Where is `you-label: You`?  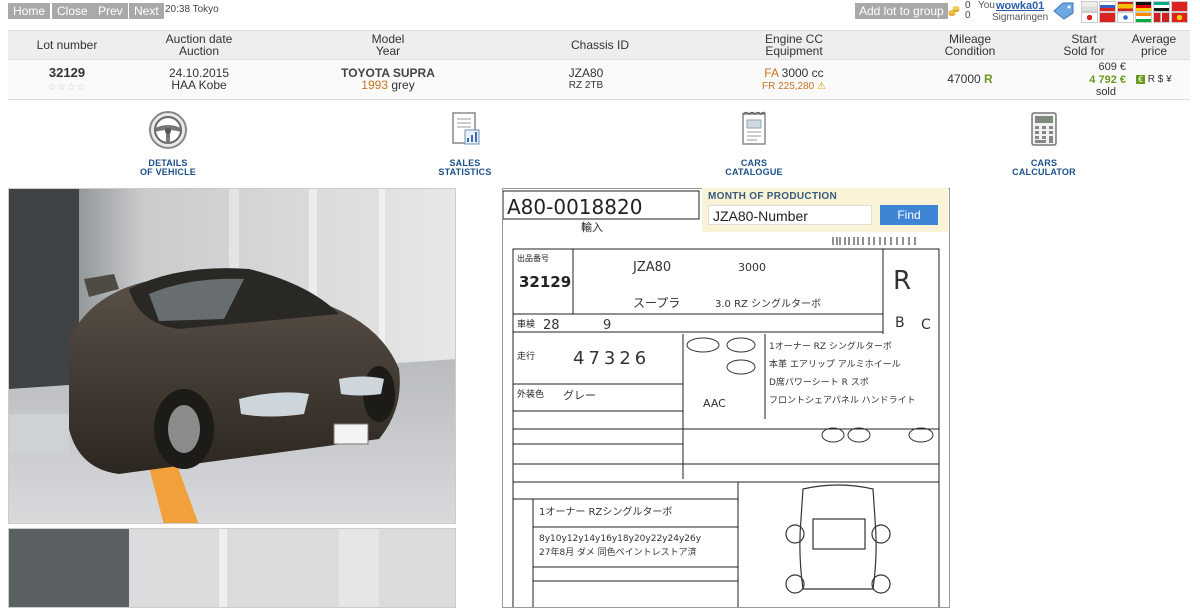
you-label: You is located at coordinates (986, 5).